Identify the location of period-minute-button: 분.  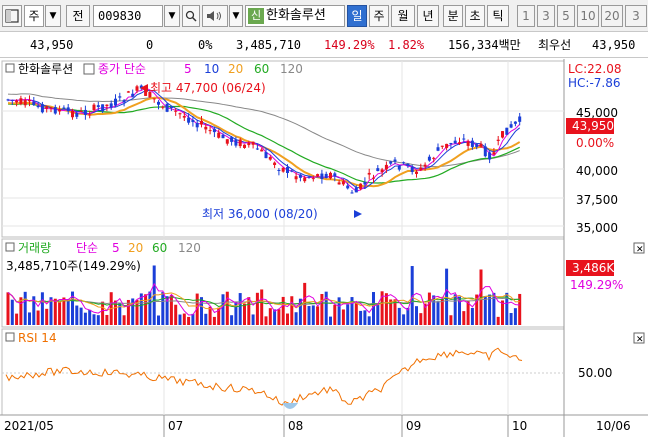
(453, 16).